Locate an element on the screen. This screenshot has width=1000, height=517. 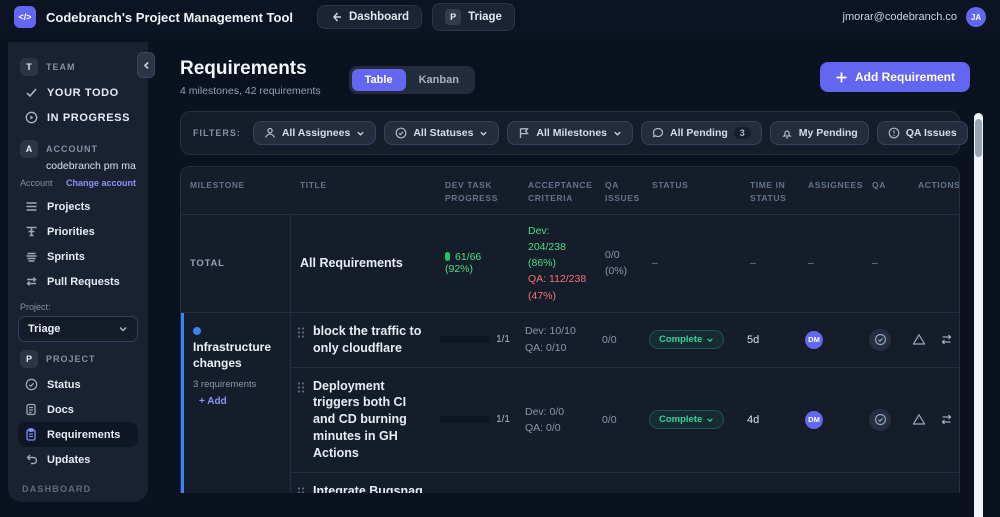
sidebar-item-docs: Docs is located at coordinates (78, 409).